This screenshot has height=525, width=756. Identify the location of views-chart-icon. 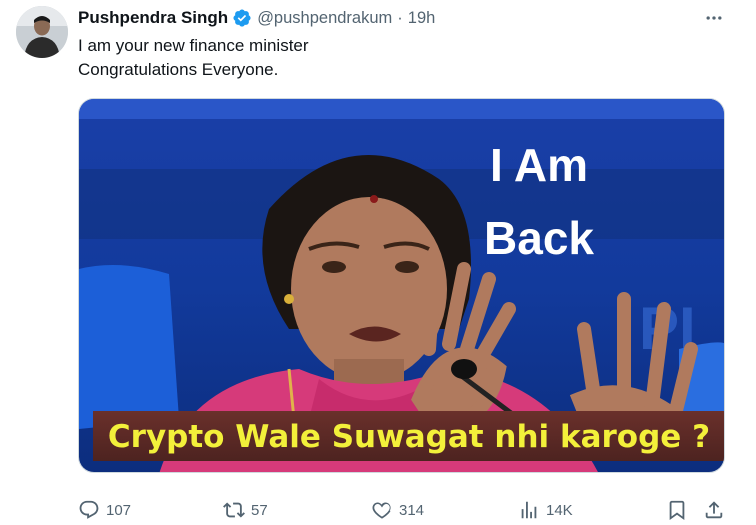
(529, 510).